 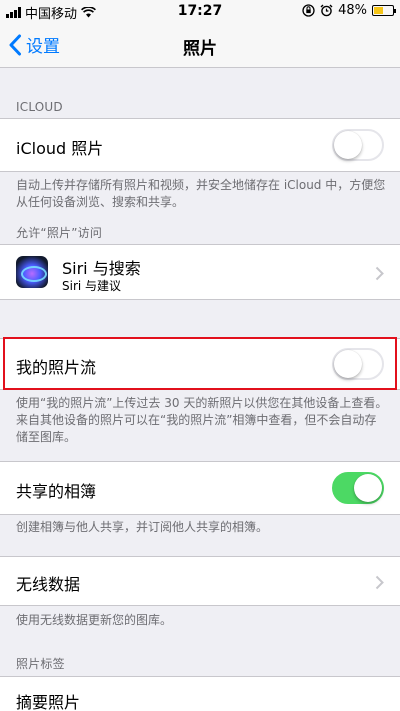 What do you see at coordinates (48, 702) in the screenshot?
I see `summary-photos-label: 摘要照片` at bounding box center [48, 702].